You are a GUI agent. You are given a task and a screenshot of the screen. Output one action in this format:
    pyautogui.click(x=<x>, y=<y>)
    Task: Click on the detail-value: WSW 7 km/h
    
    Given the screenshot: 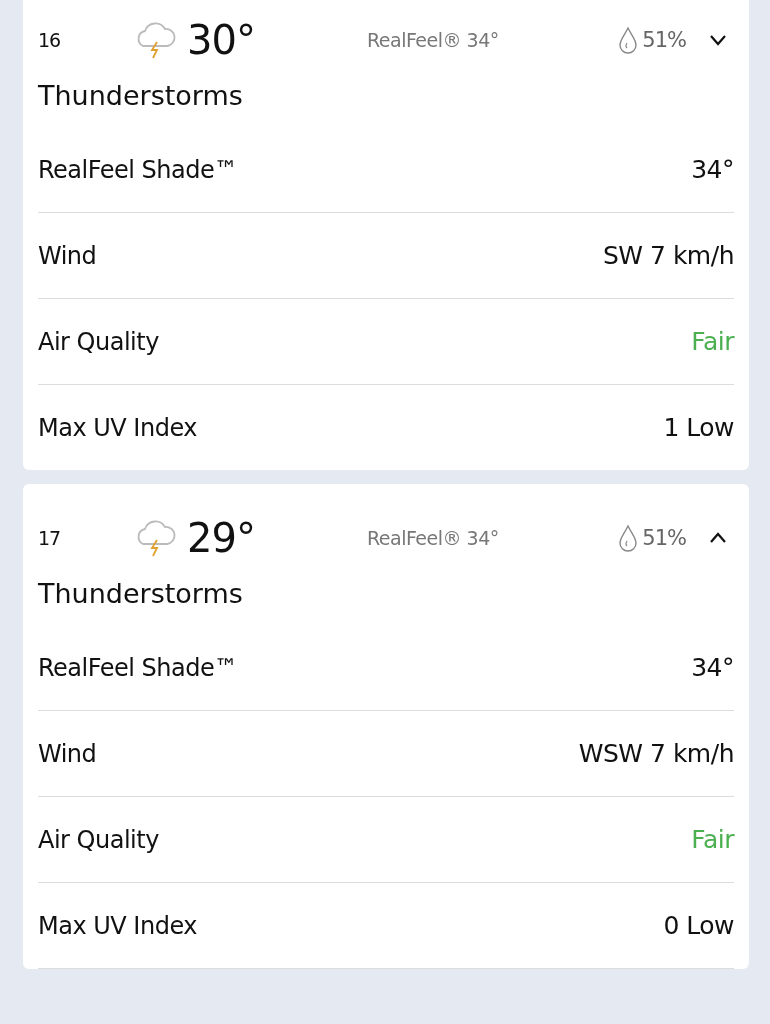 What is the action you would take?
    pyautogui.click(x=656, y=753)
    